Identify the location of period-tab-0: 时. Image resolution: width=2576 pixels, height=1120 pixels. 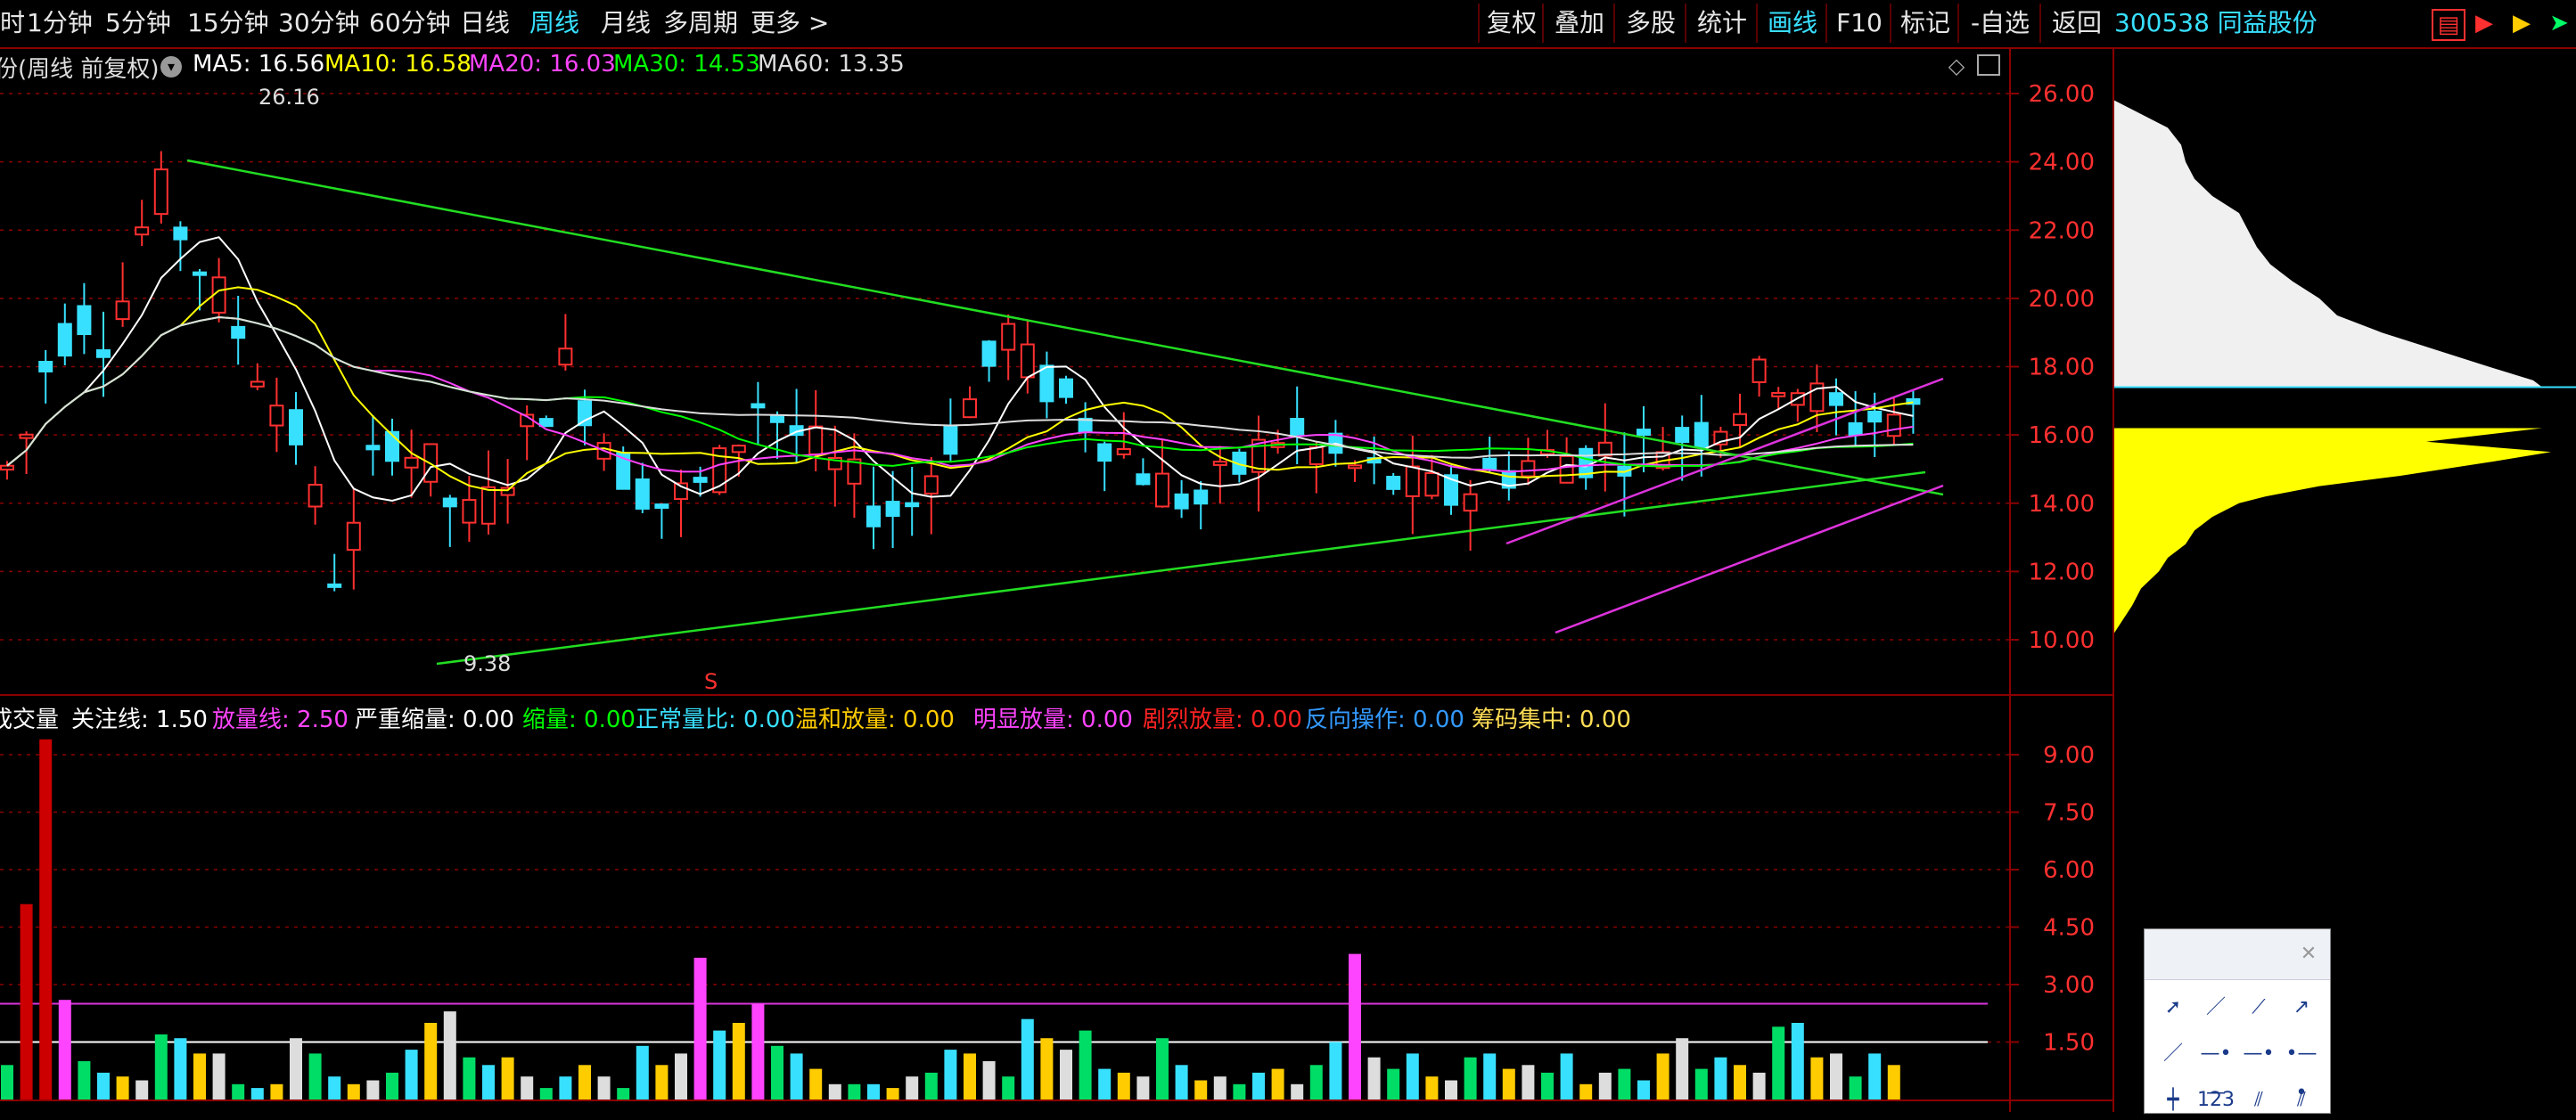
(12, 23).